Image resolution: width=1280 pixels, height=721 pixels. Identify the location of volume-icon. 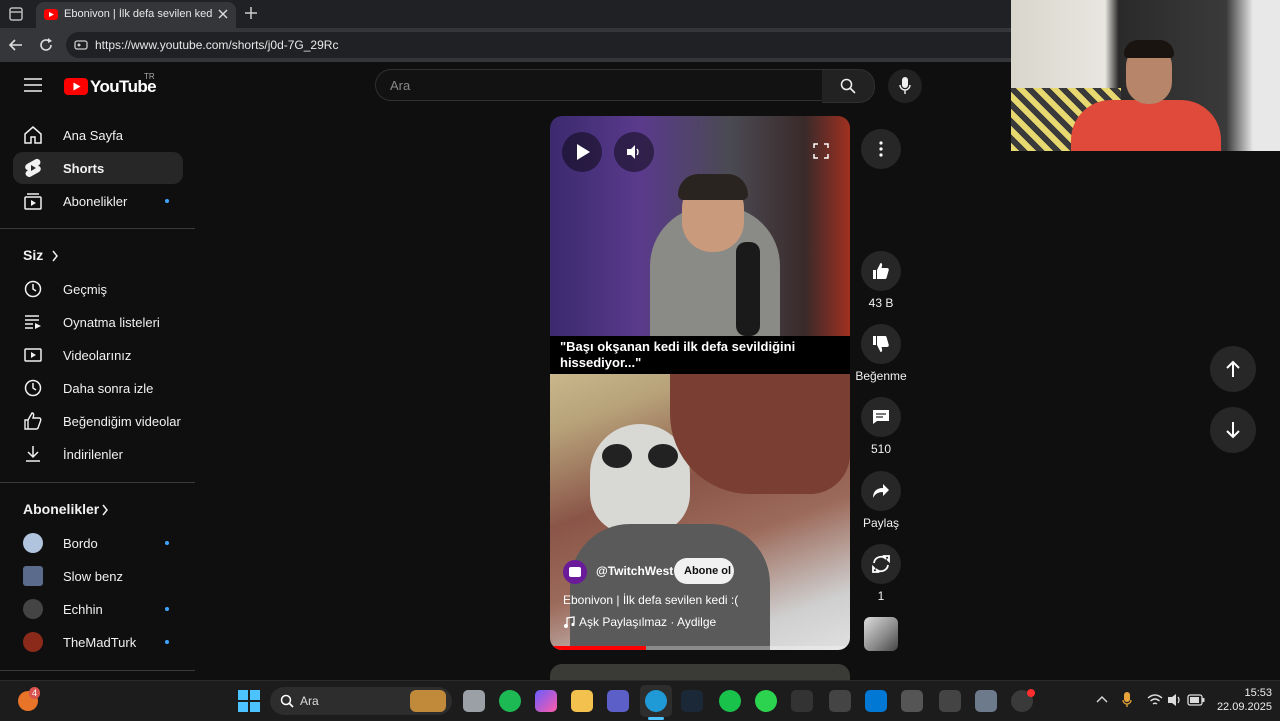
(633, 152).